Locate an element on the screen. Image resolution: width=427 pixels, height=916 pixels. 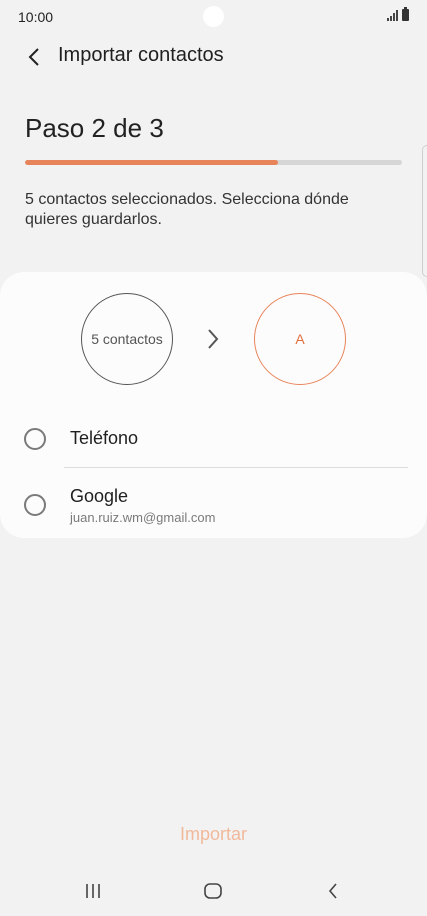
nav-back-button is located at coordinates (333, 891).